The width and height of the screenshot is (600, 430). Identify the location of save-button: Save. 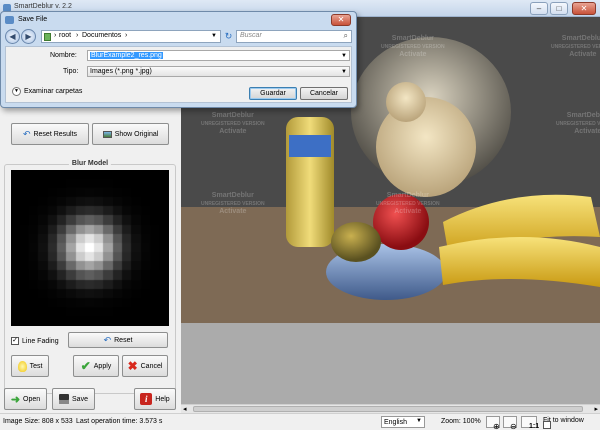
(73, 399).